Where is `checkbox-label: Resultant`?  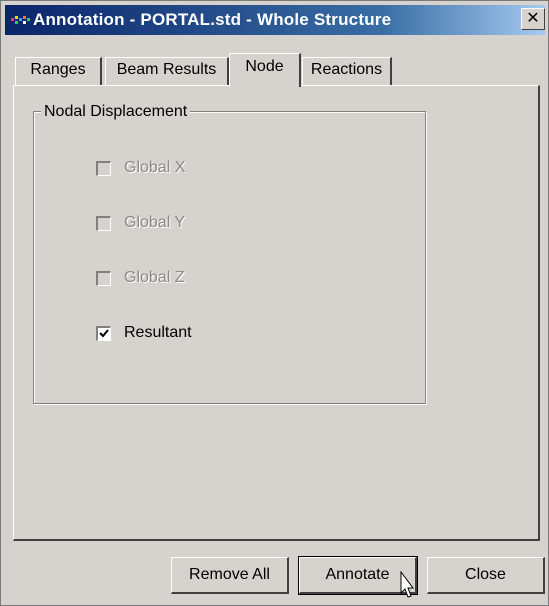
checkbox-label: Resultant is located at coordinates (158, 332).